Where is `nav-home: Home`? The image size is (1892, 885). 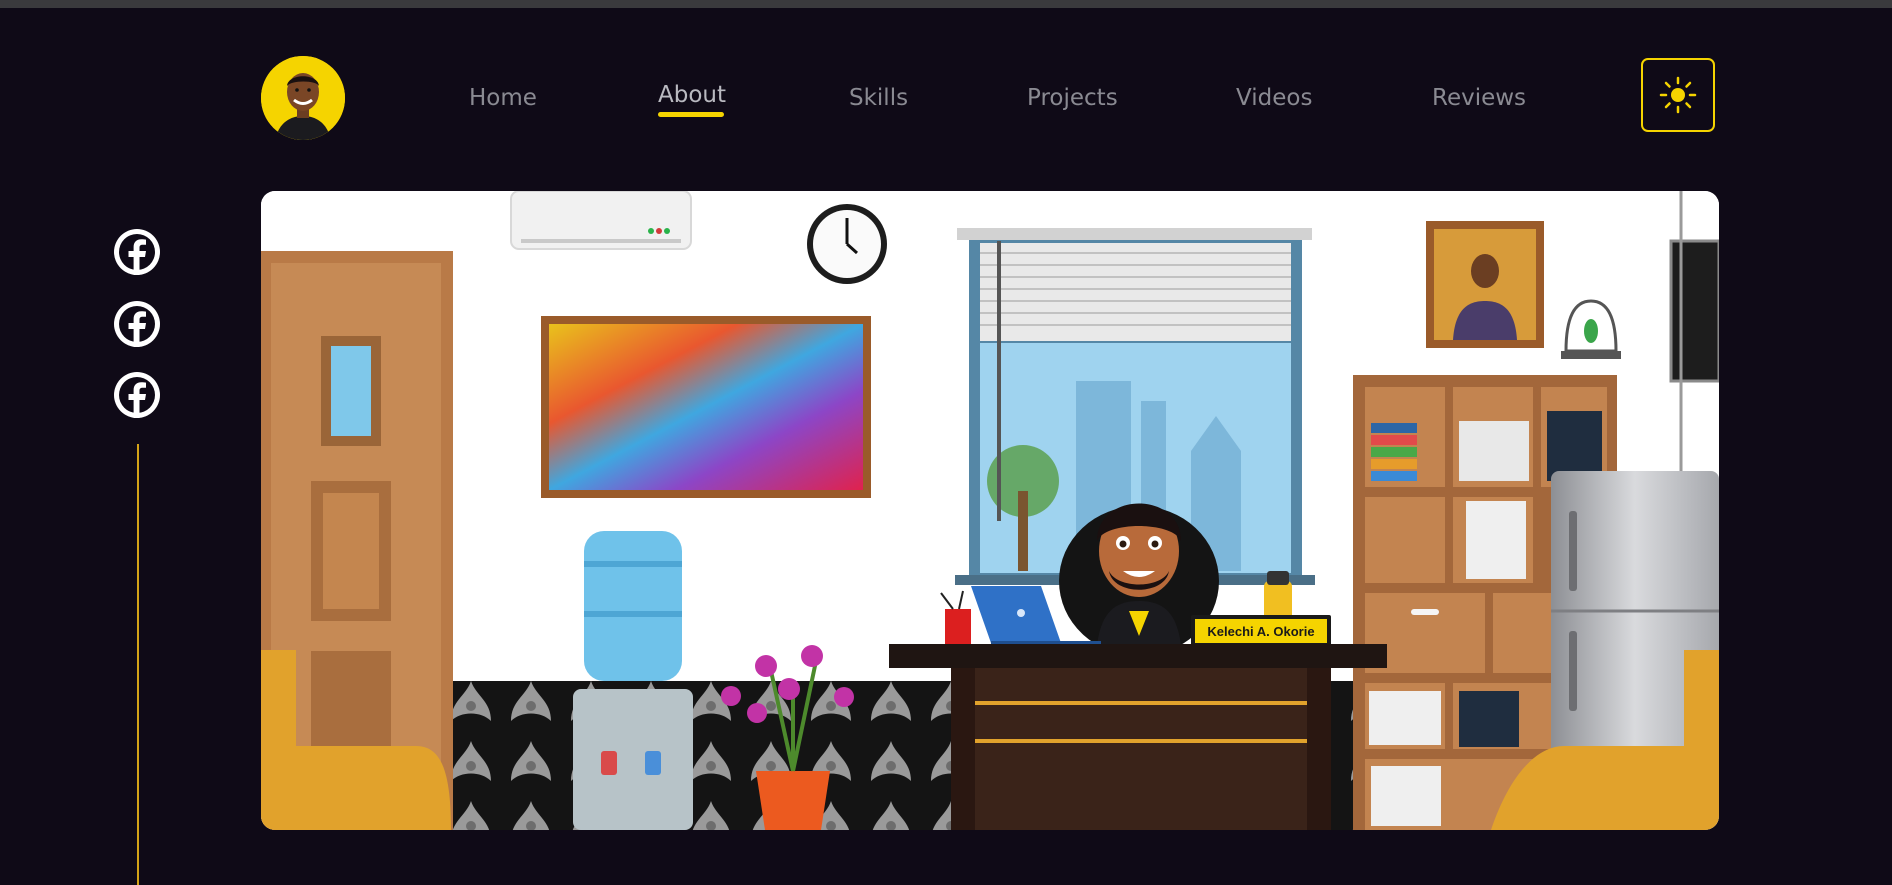
nav-home: Home is located at coordinates (503, 98).